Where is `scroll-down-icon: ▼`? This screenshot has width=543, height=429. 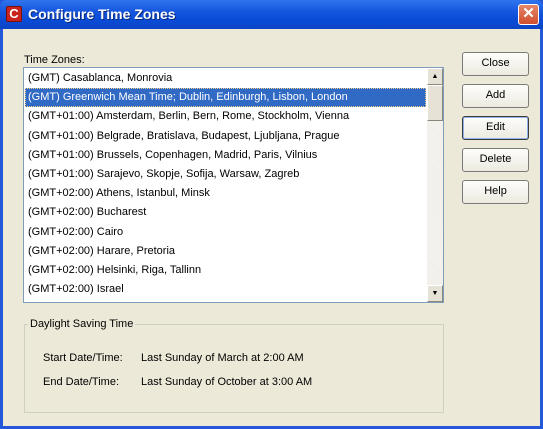
scroll-down-icon: ▼ is located at coordinates (435, 293).